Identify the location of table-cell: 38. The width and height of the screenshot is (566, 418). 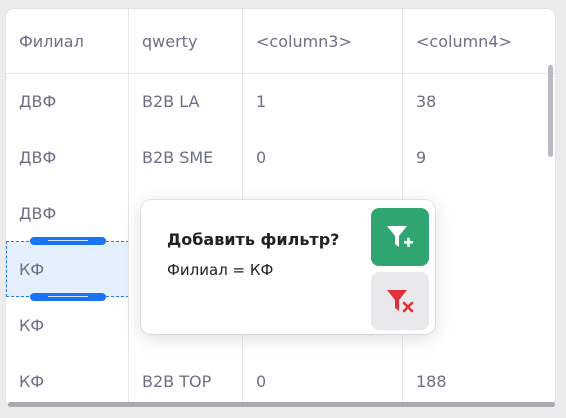
(479, 101).